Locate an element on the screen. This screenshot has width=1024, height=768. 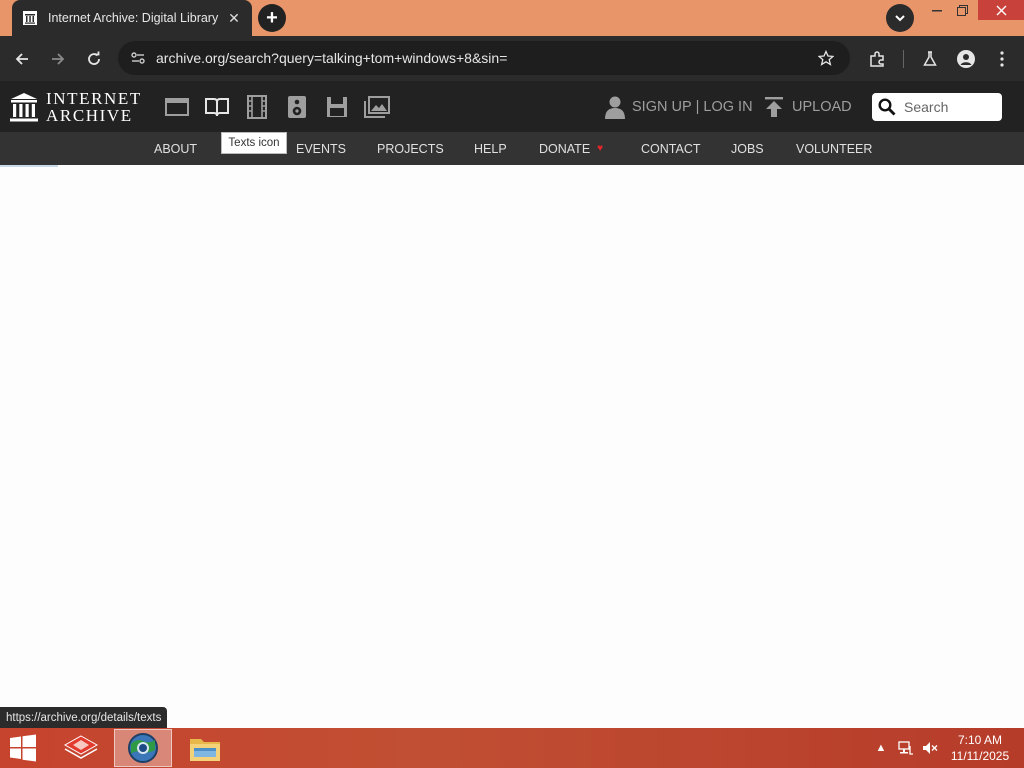
link-status-bubble: https://archive.org/details/texts is located at coordinates (84, 717).